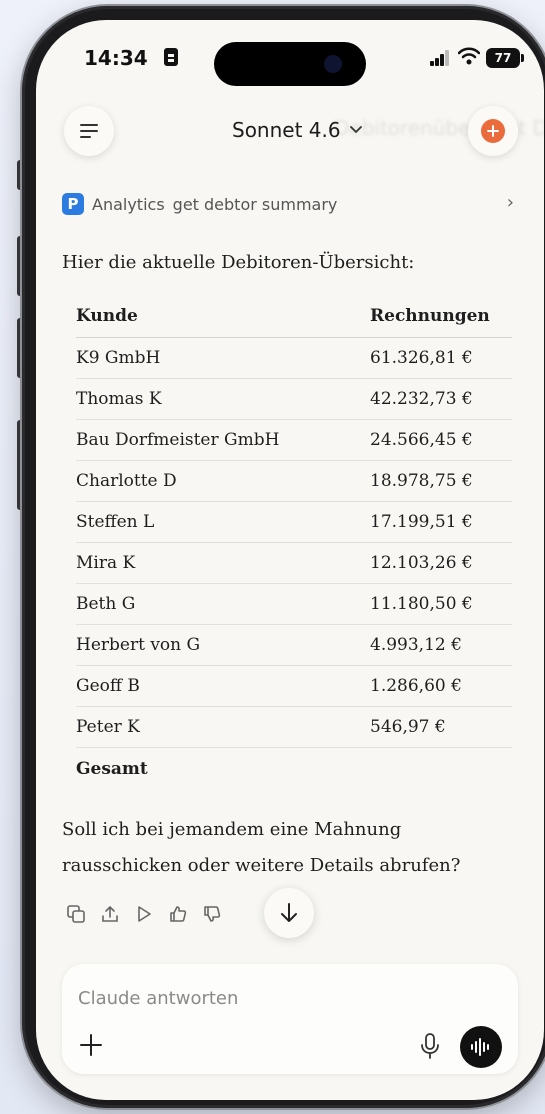 Image resolution: width=545 pixels, height=1114 pixels. I want to click on dynamic-island, so click(290, 64).